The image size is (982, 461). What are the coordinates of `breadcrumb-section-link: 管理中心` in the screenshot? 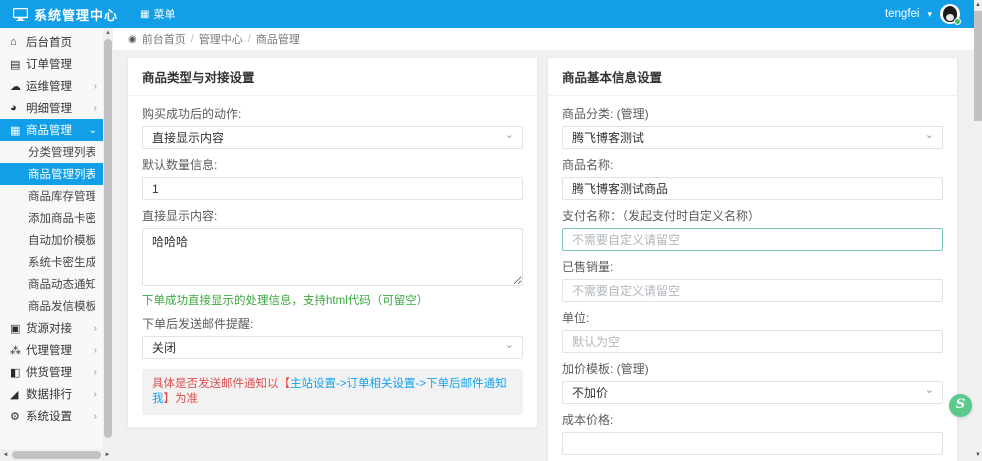 It's located at (221, 39).